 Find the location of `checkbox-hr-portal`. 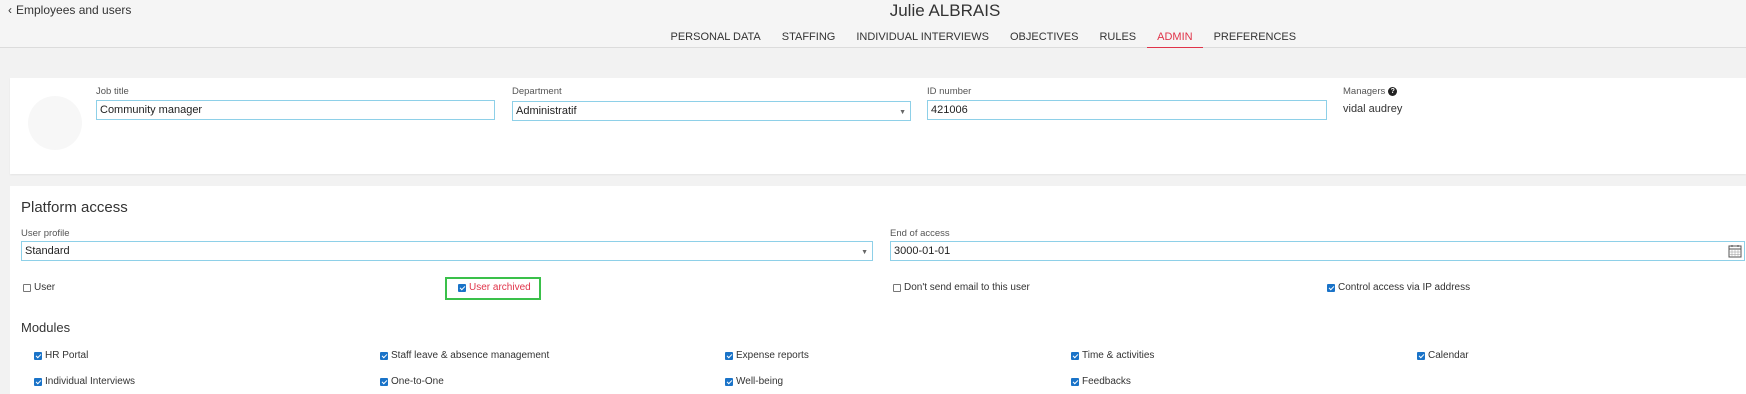

checkbox-hr-portal is located at coordinates (38, 355).